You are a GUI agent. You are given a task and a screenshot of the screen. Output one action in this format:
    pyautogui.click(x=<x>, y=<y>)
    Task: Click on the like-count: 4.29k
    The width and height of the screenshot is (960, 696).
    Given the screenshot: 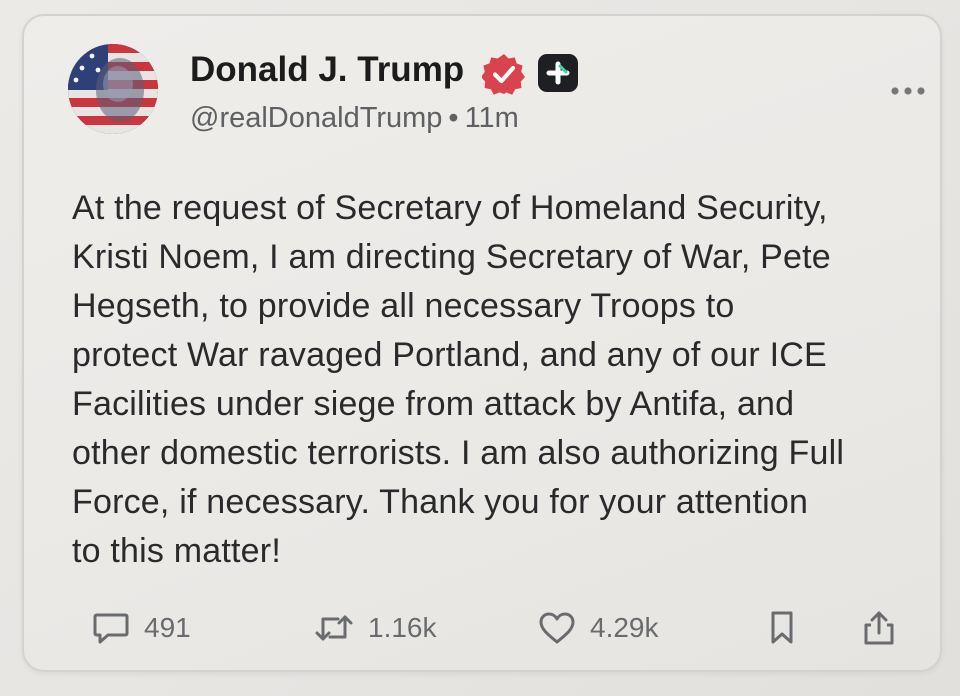 What is the action you would take?
    pyautogui.click(x=624, y=627)
    